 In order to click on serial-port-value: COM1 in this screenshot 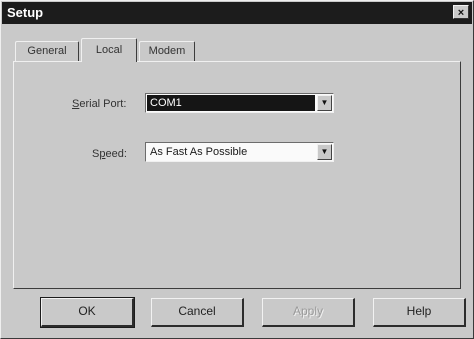, I will do `click(231, 103)`.